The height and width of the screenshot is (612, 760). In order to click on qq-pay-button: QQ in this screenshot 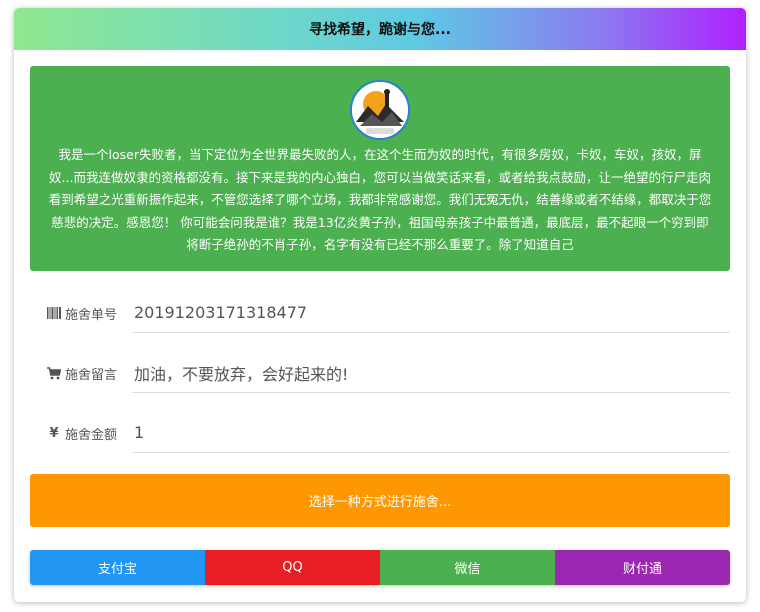, I will do `click(292, 567)`.